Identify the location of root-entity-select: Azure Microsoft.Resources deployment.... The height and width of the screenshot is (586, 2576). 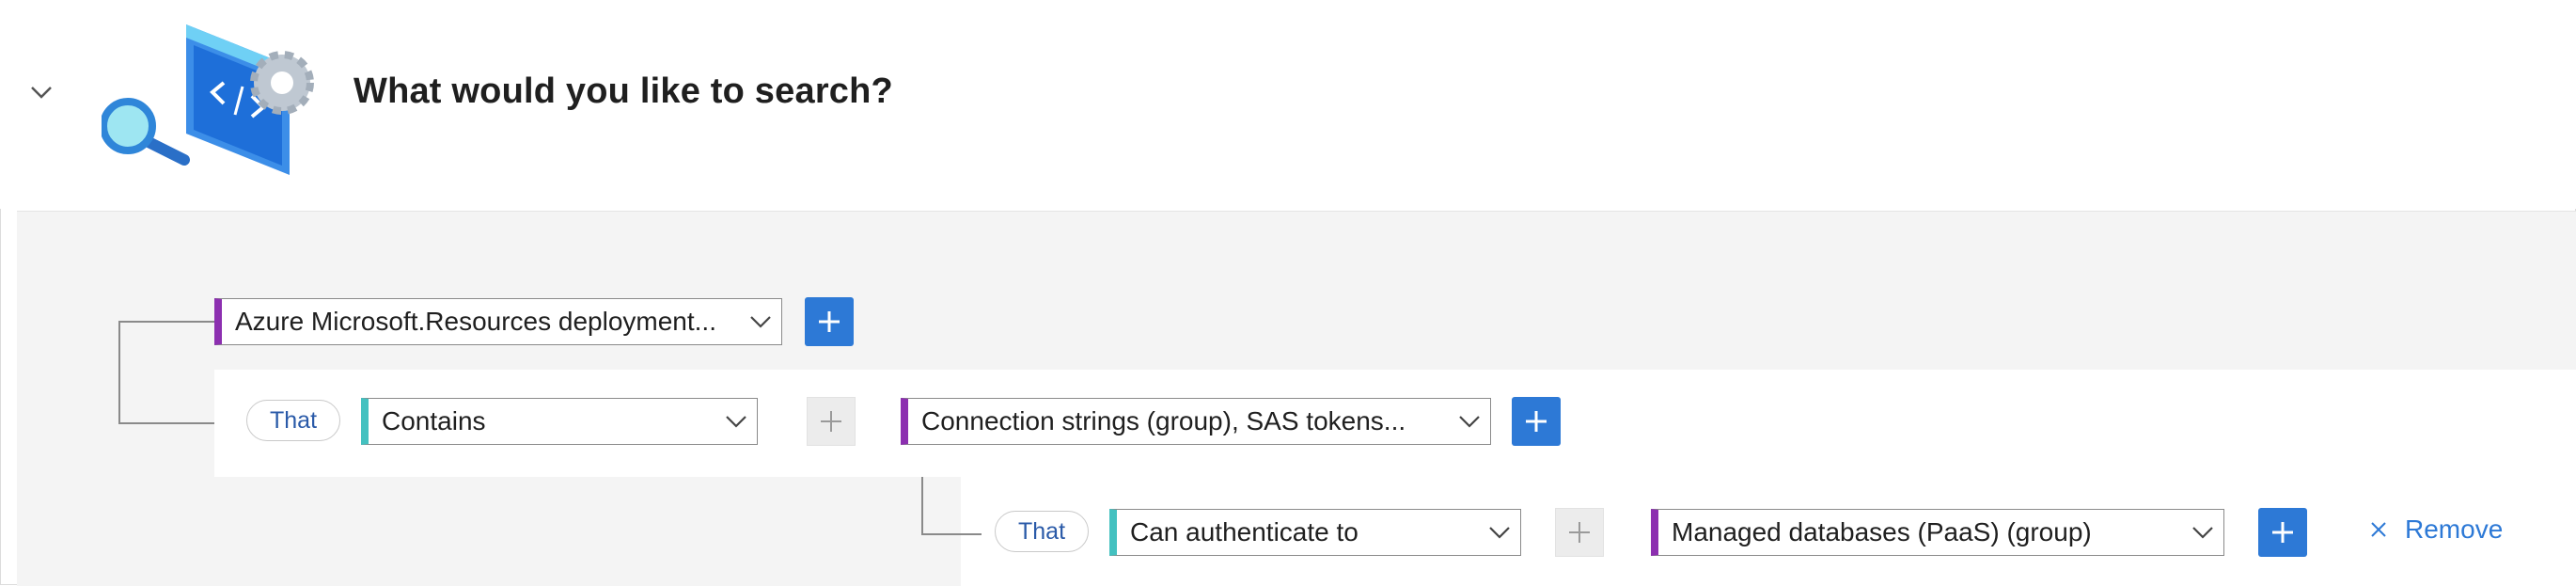
(498, 321).